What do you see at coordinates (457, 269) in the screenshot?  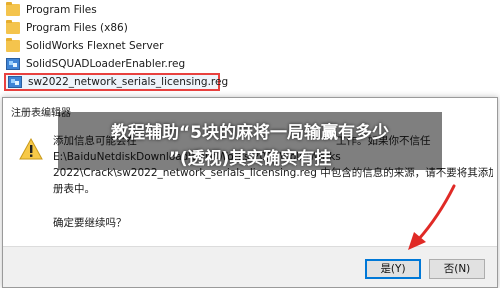 I see `no-button: 否(N)` at bounding box center [457, 269].